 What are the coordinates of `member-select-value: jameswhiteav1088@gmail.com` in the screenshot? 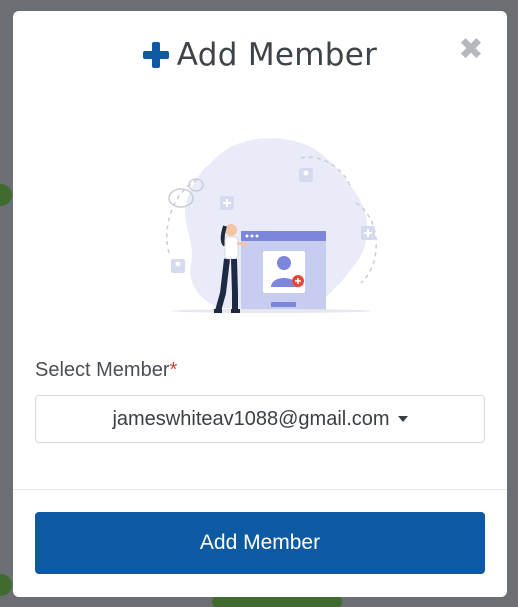 It's located at (251, 418).